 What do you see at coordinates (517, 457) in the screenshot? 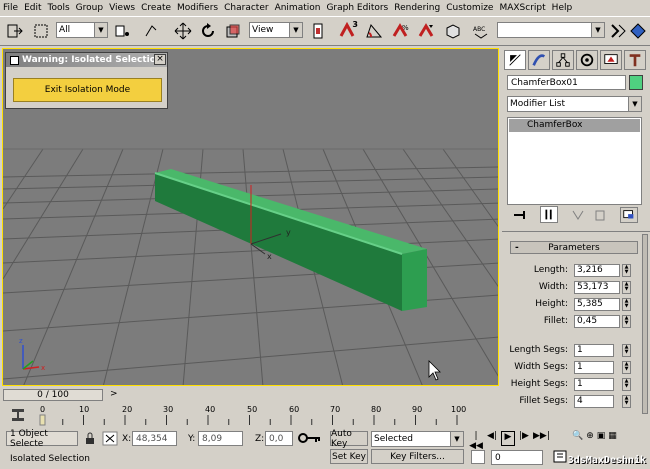
I see `current-frame-field: 0` at bounding box center [517, 457].